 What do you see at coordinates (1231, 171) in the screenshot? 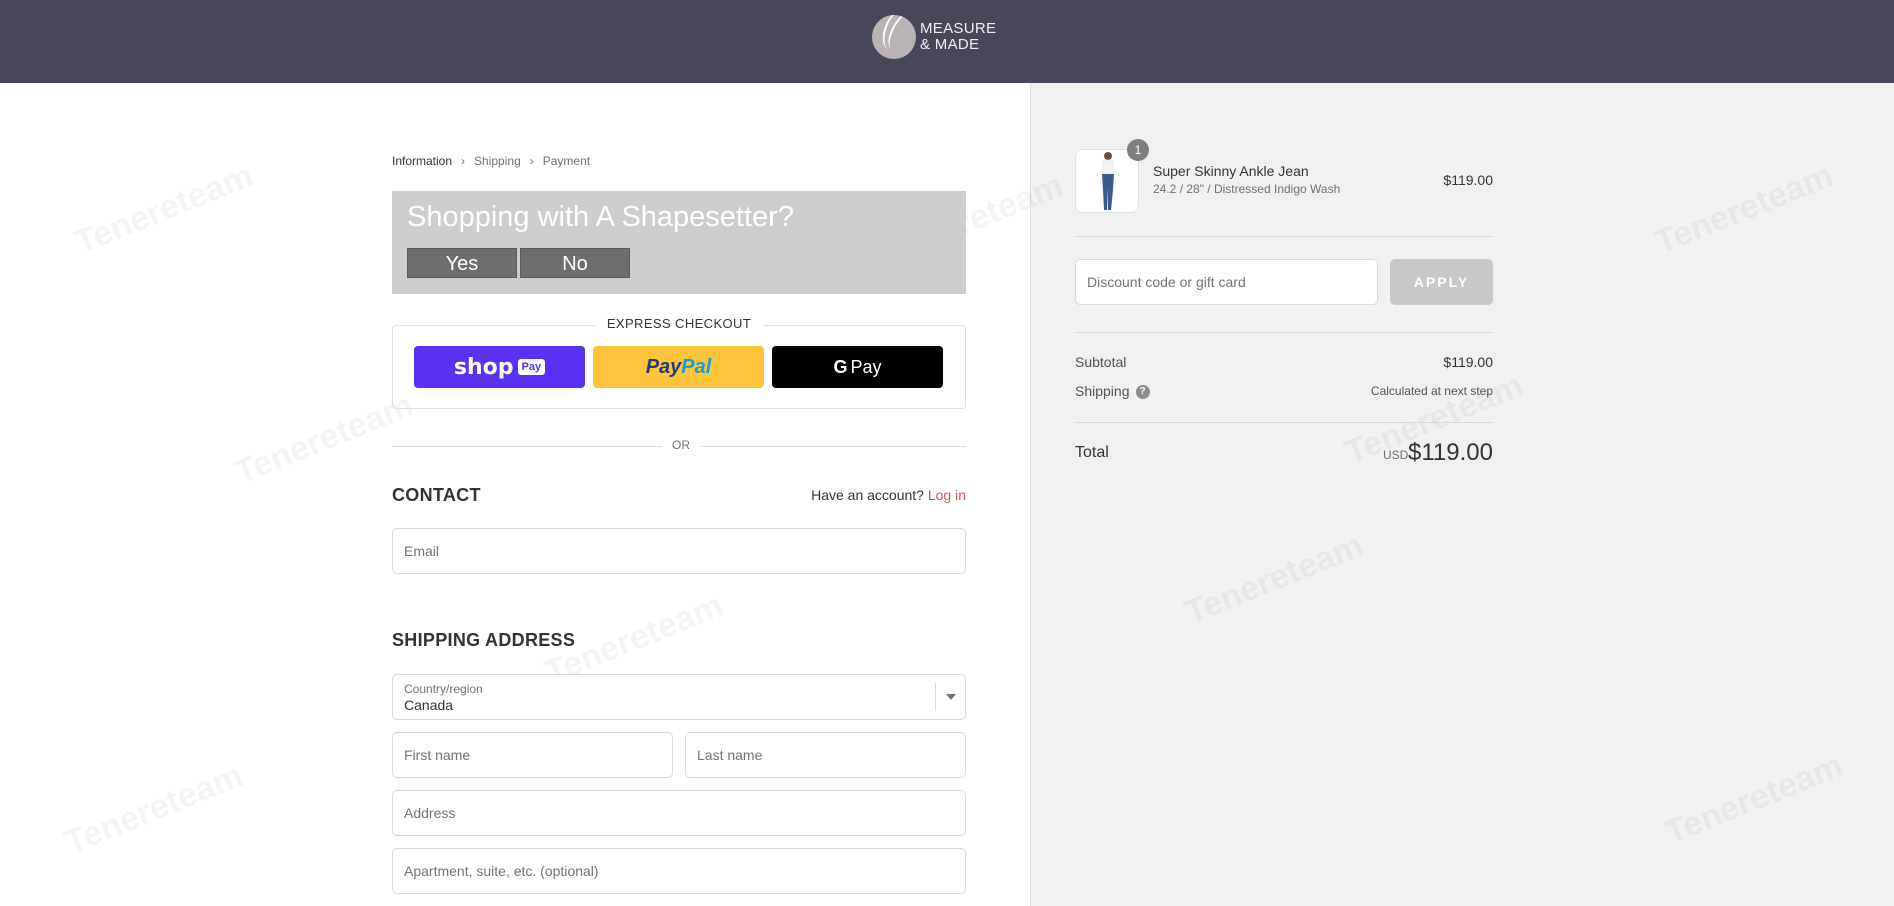
I see `product-name: Super Skinny Ankle Jean` at bounding box center [1231, 171].